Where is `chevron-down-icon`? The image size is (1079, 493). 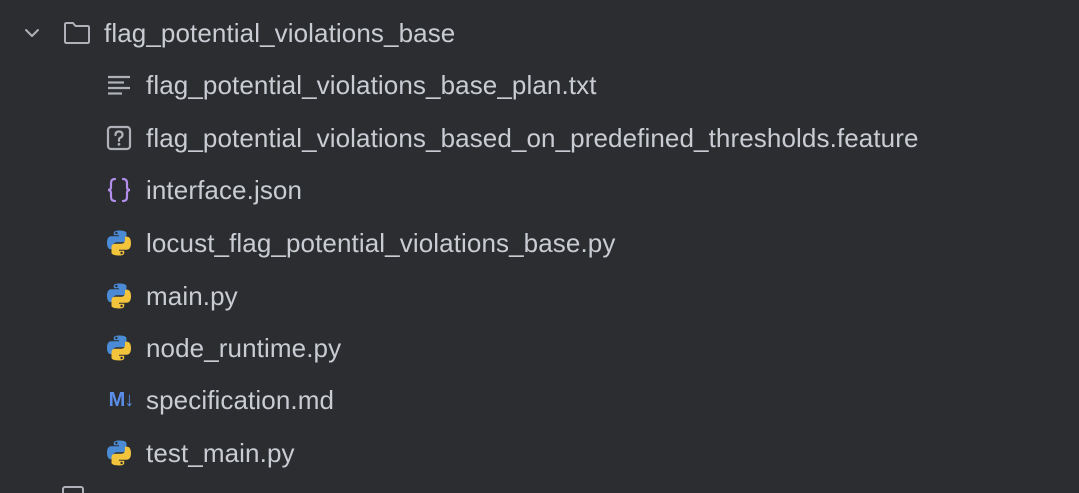 chevron-down-icon is located at coordinates (32, 33).